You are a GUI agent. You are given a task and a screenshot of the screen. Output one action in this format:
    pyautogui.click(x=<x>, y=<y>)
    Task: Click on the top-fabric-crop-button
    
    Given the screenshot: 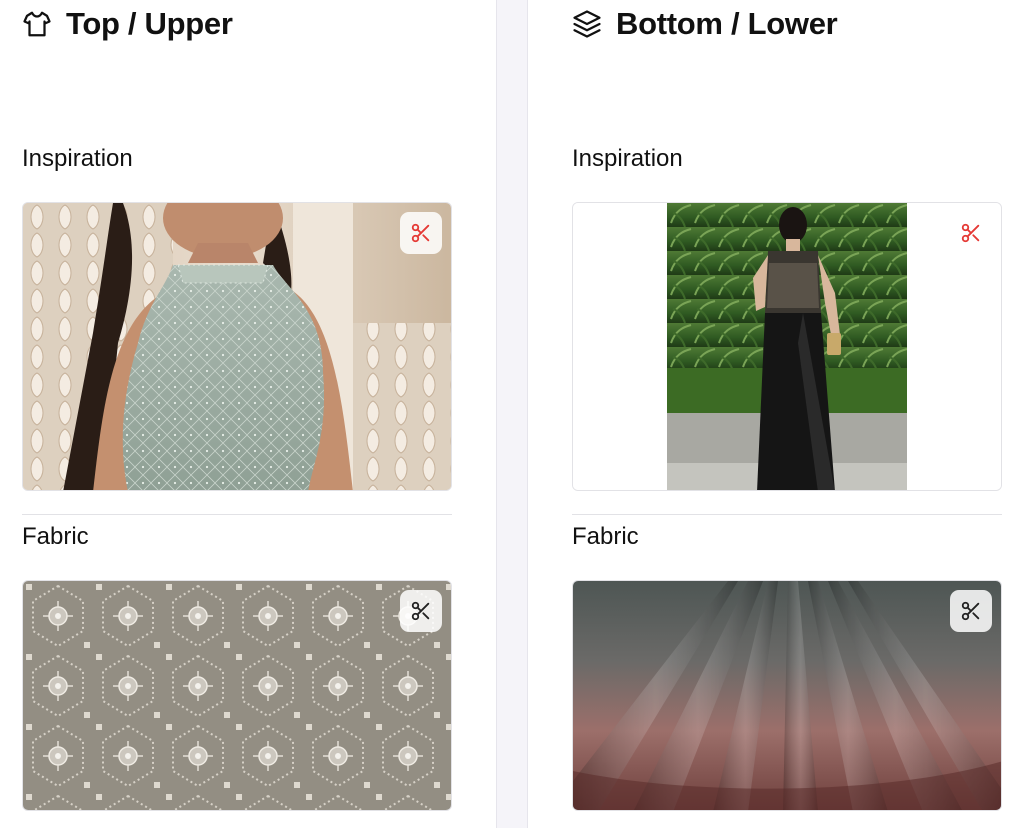 What is the action you would take?
    pyautogui.click(x=421, y=611)
    